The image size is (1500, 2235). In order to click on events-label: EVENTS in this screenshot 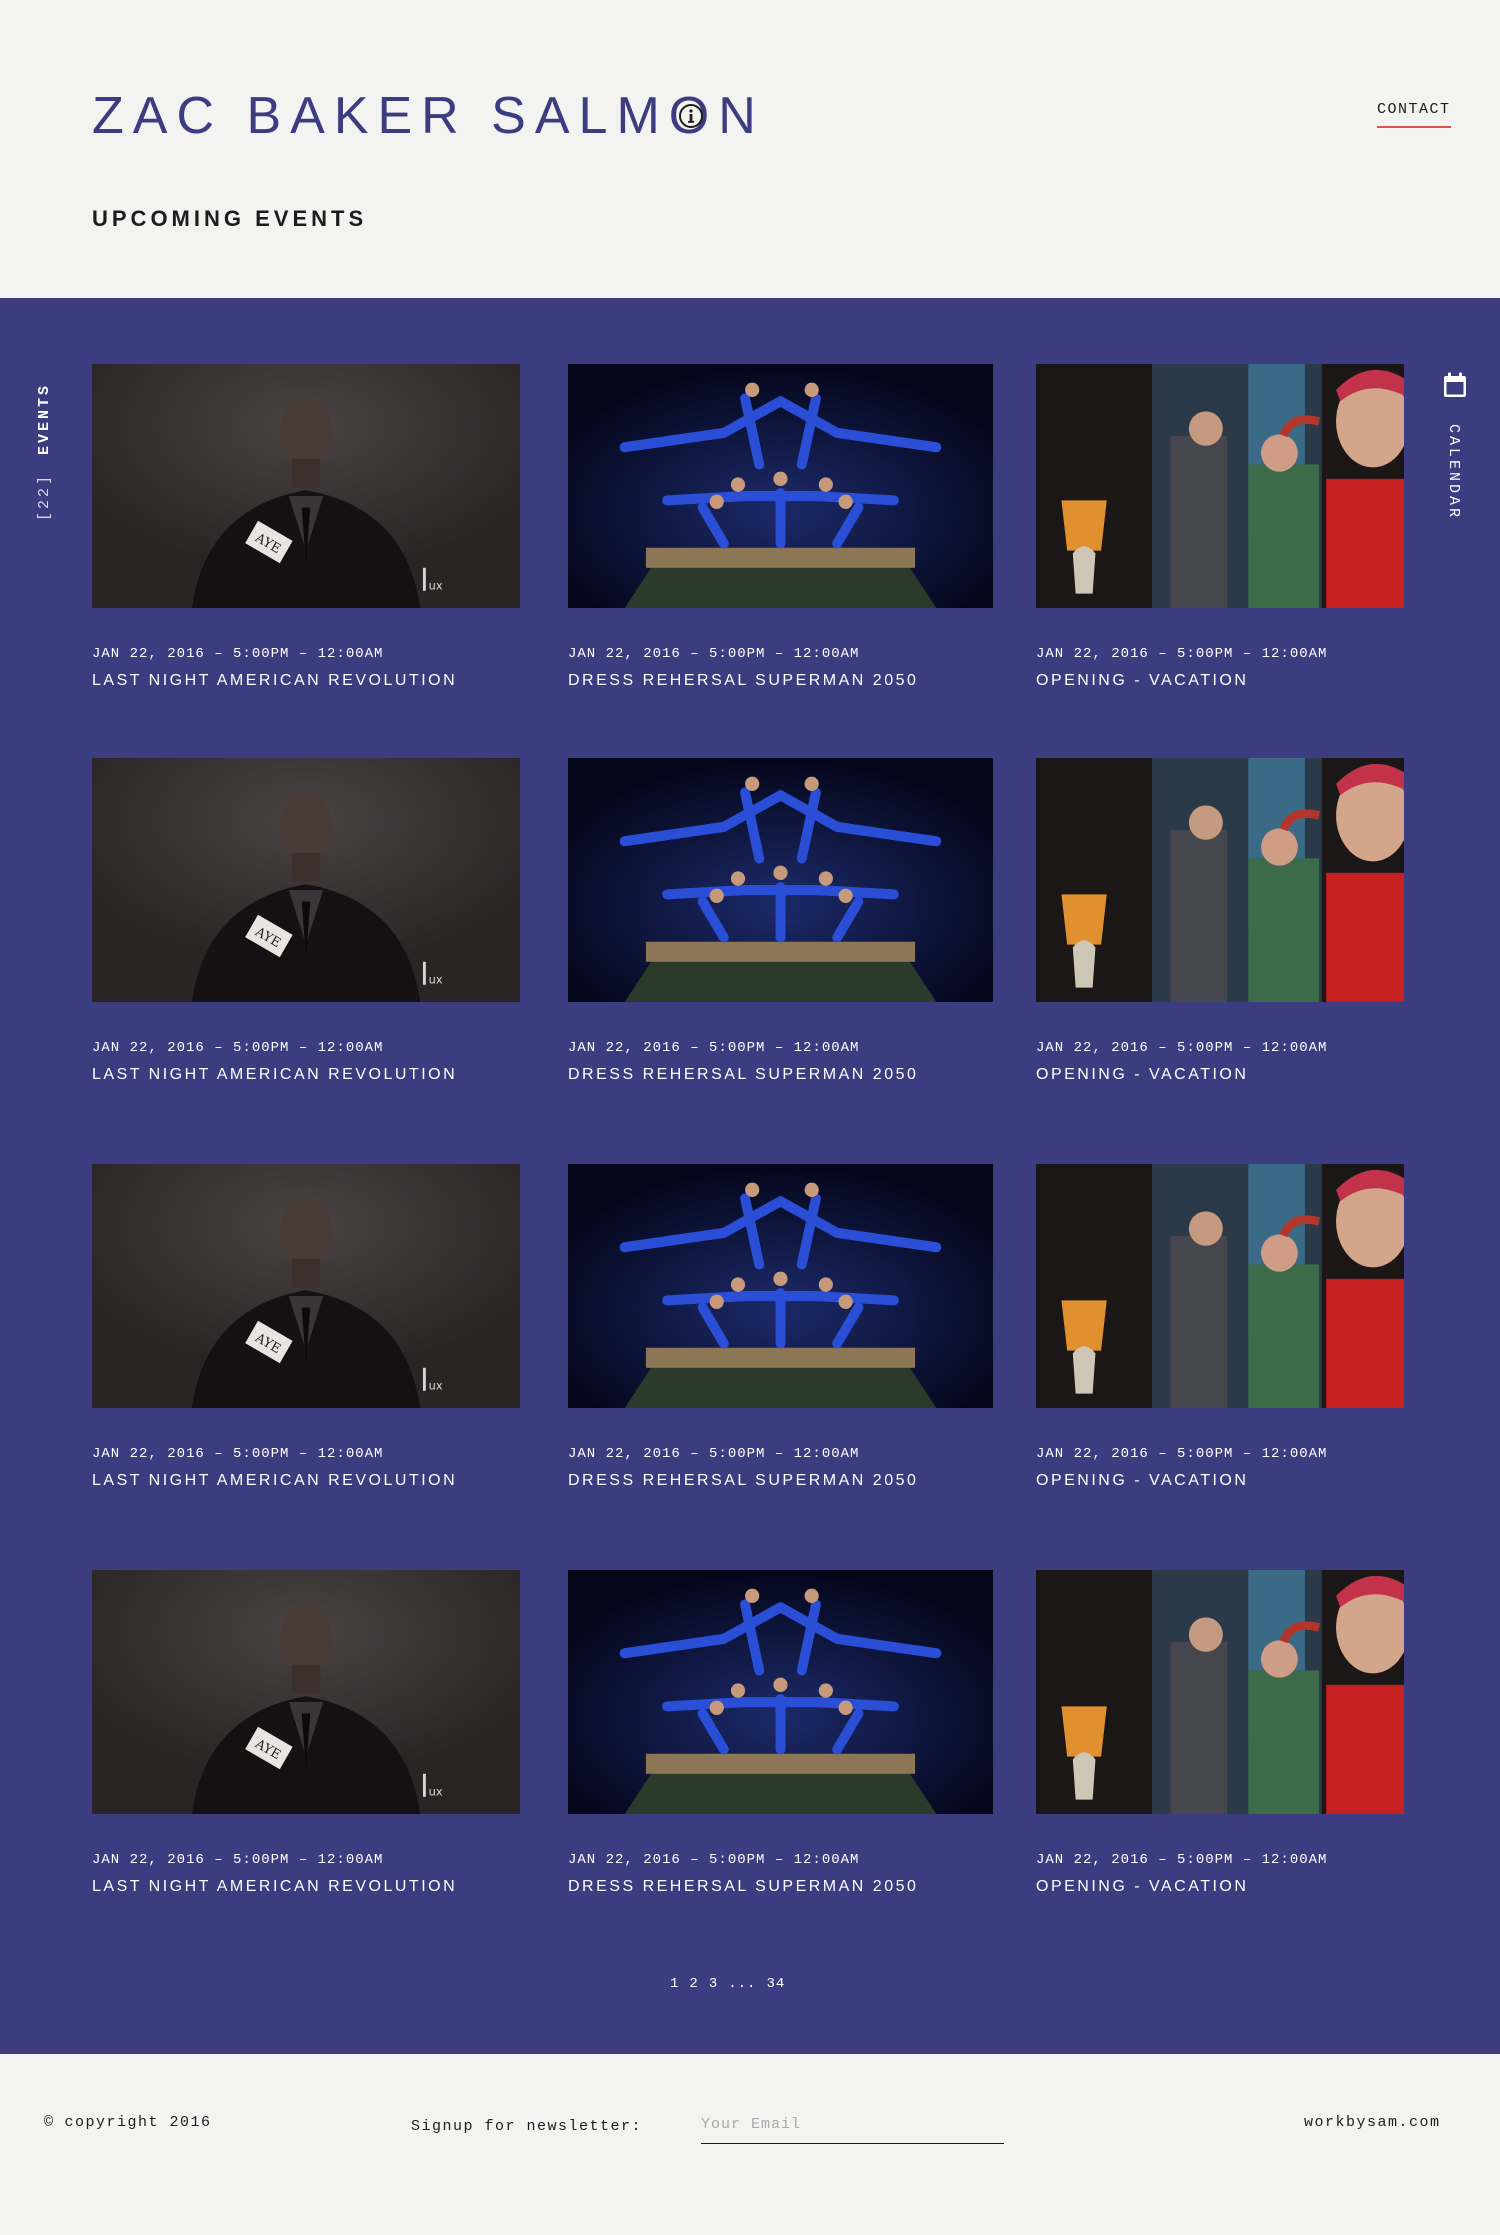, I will do `click(44, 418)`.